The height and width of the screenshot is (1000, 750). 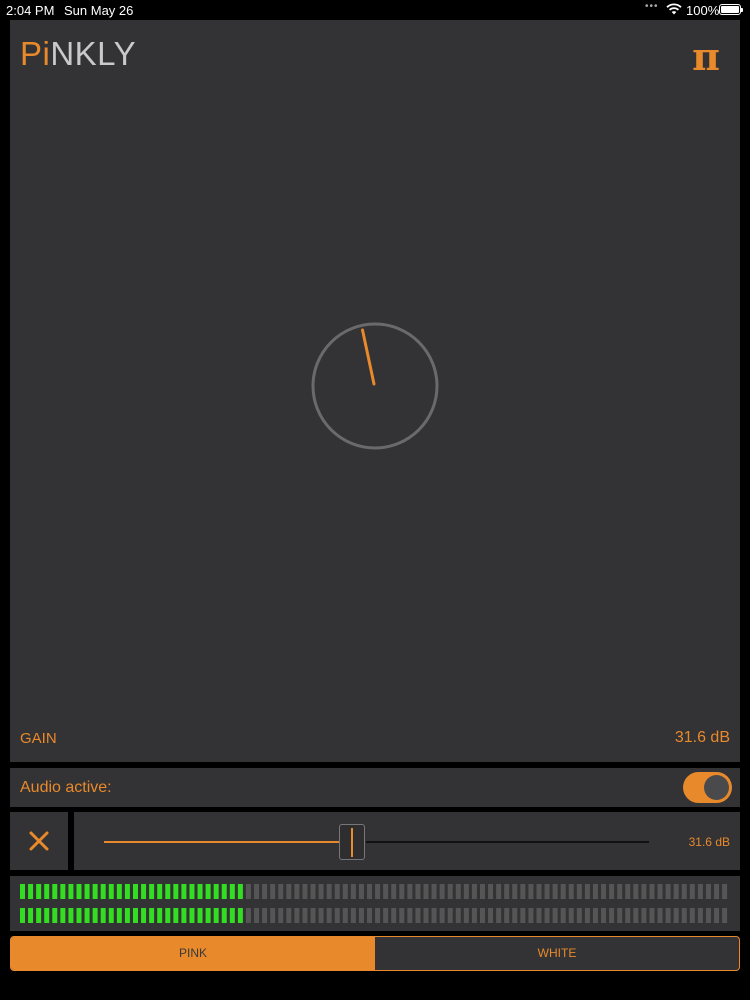 What do you see at coordinates (557, 953) in the screenshot?
I see `noise-option-white: WHITE` at bounding box center [557, 953].